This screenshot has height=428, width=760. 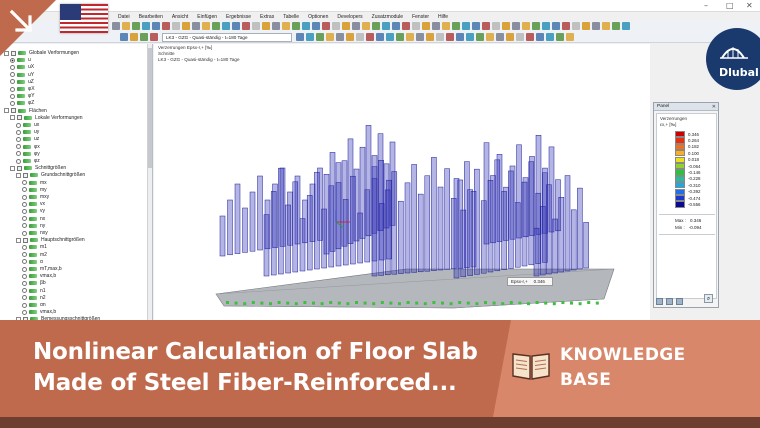 What do you see at coordinates (420, 17) in the screenshot?
I see `menu-item: Fenster` at bounding box center [420, 17].